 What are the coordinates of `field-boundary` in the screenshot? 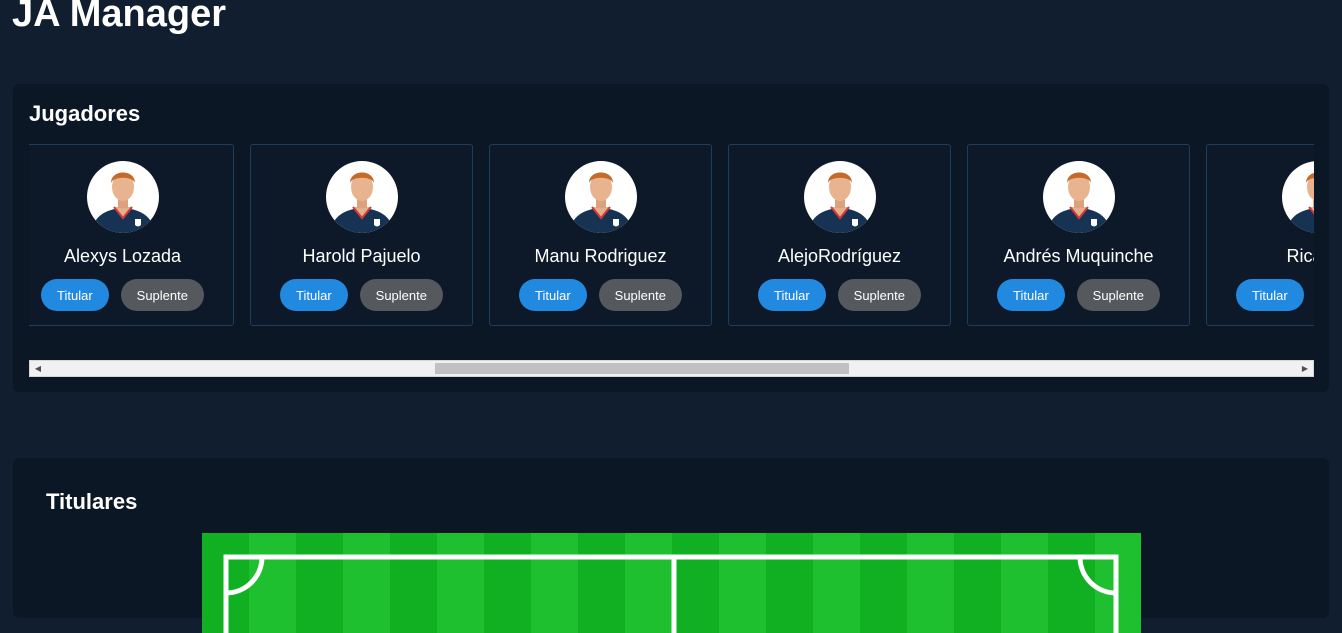 It's located at (671, 593).